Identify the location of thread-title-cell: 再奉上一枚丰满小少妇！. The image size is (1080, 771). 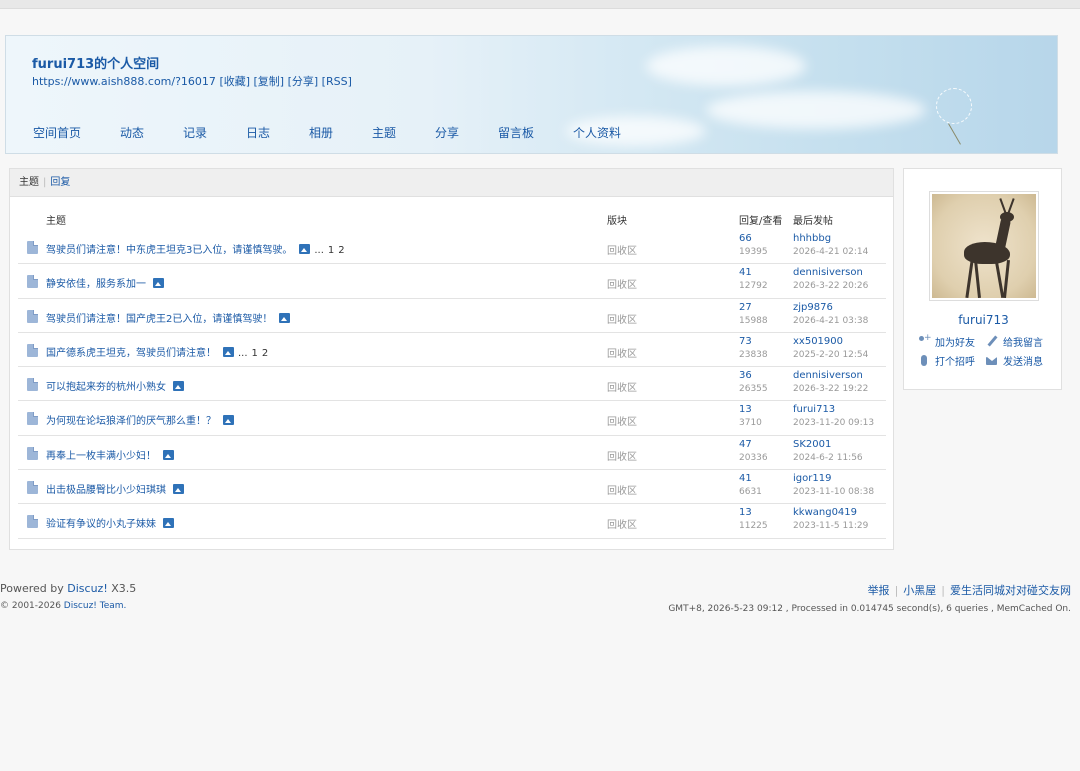
(110, 454).